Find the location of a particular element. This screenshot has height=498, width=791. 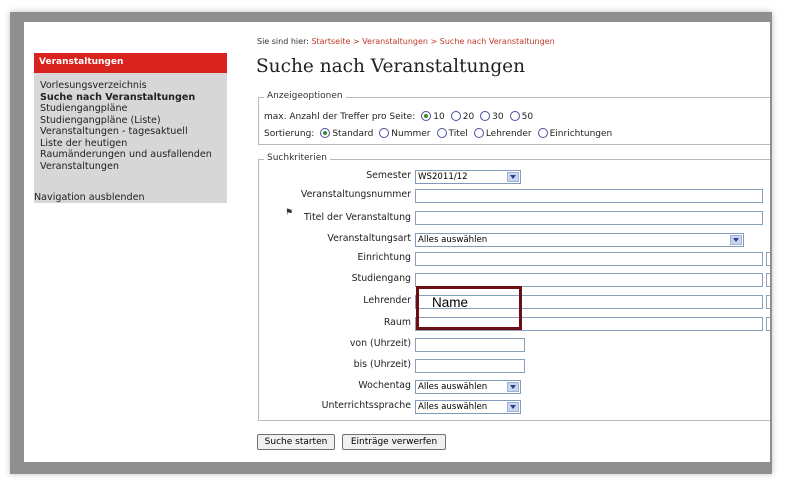

number-input is located at coordinates (589, 196).